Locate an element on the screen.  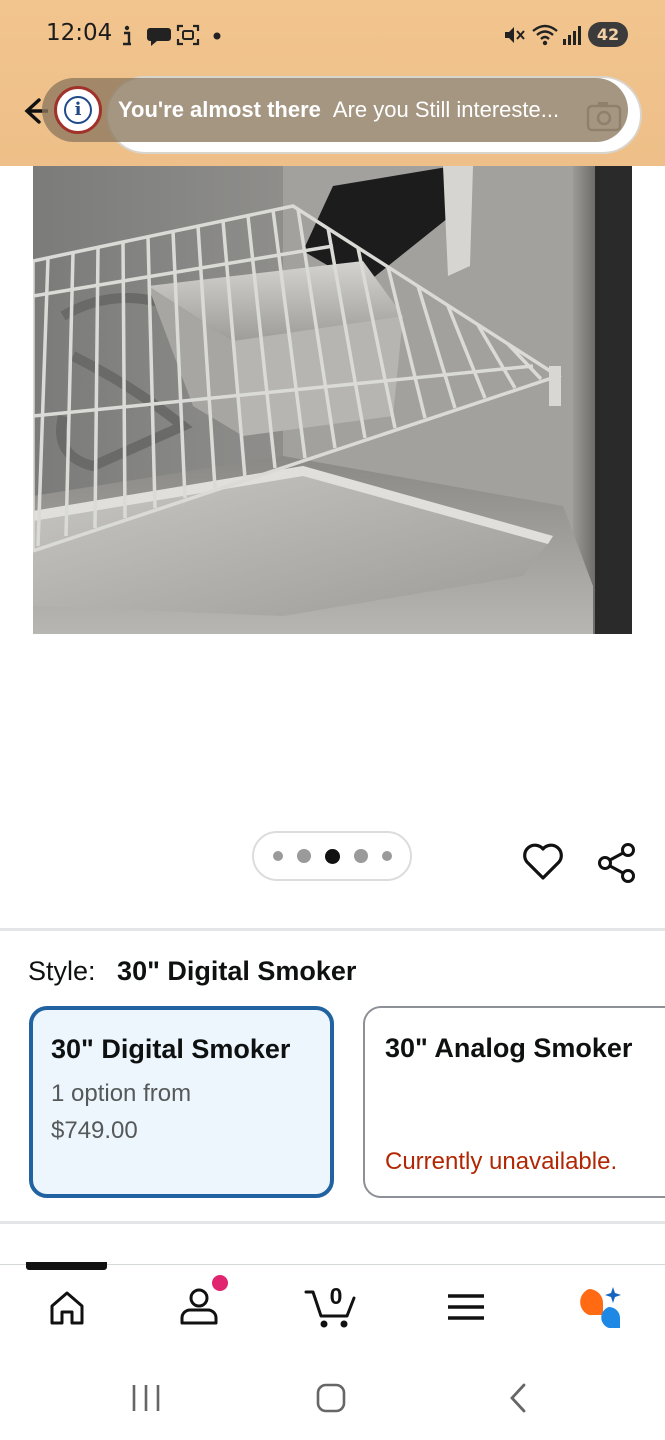
account-icon is located at coordinates (199, 1306).